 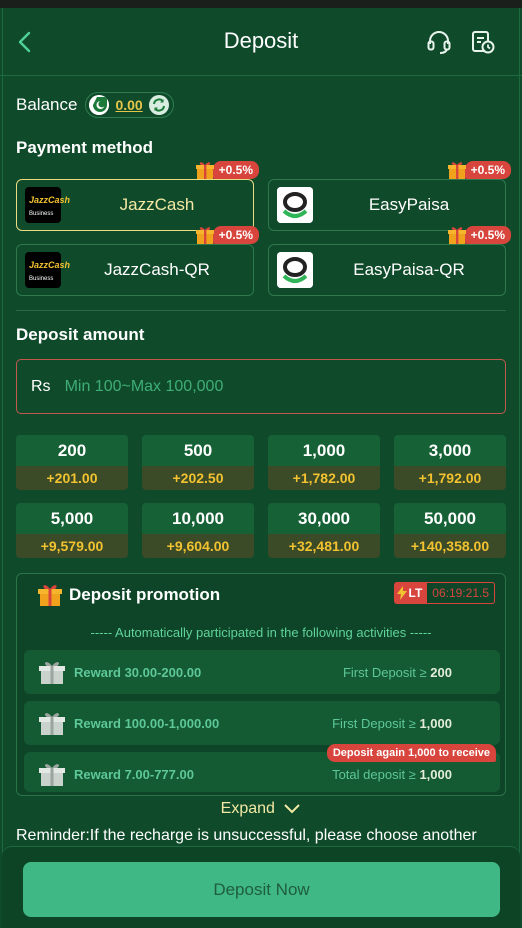 I want to click on payment-option-easypaisa-qr: EasyPaisa-QR +0.5%, so click(x=389, y=261).